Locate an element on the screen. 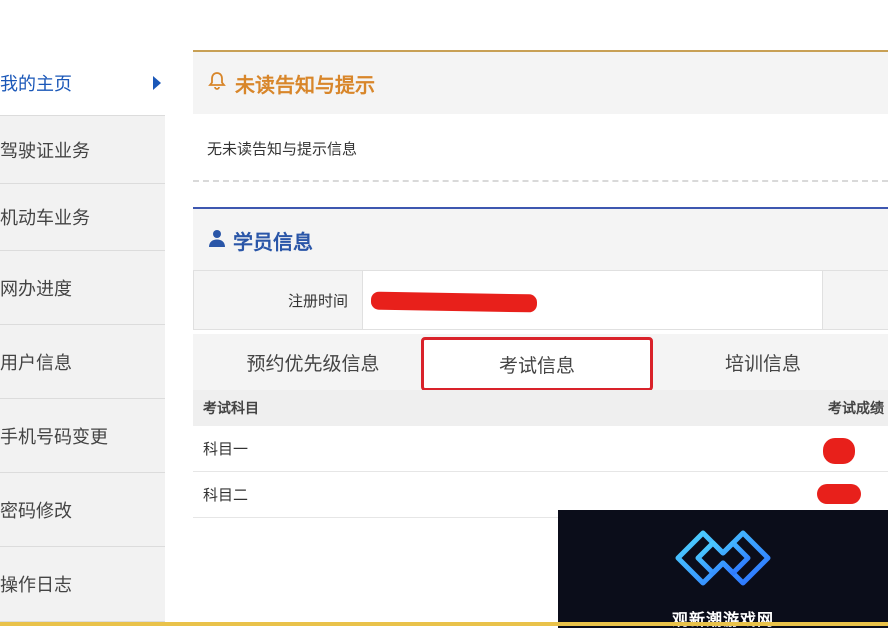 The width and height of the screenshot is (888, 628). sidebar-item-label: 用户信息 is located at coordinates (36, 363).